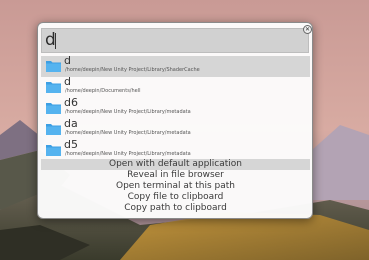  I want to click on text-caret, so click(55, 41).